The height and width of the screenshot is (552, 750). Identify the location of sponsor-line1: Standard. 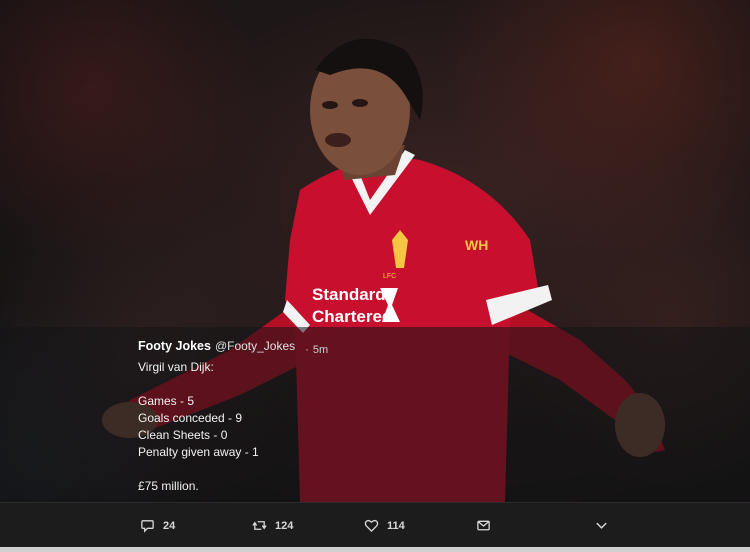
(349, 294).